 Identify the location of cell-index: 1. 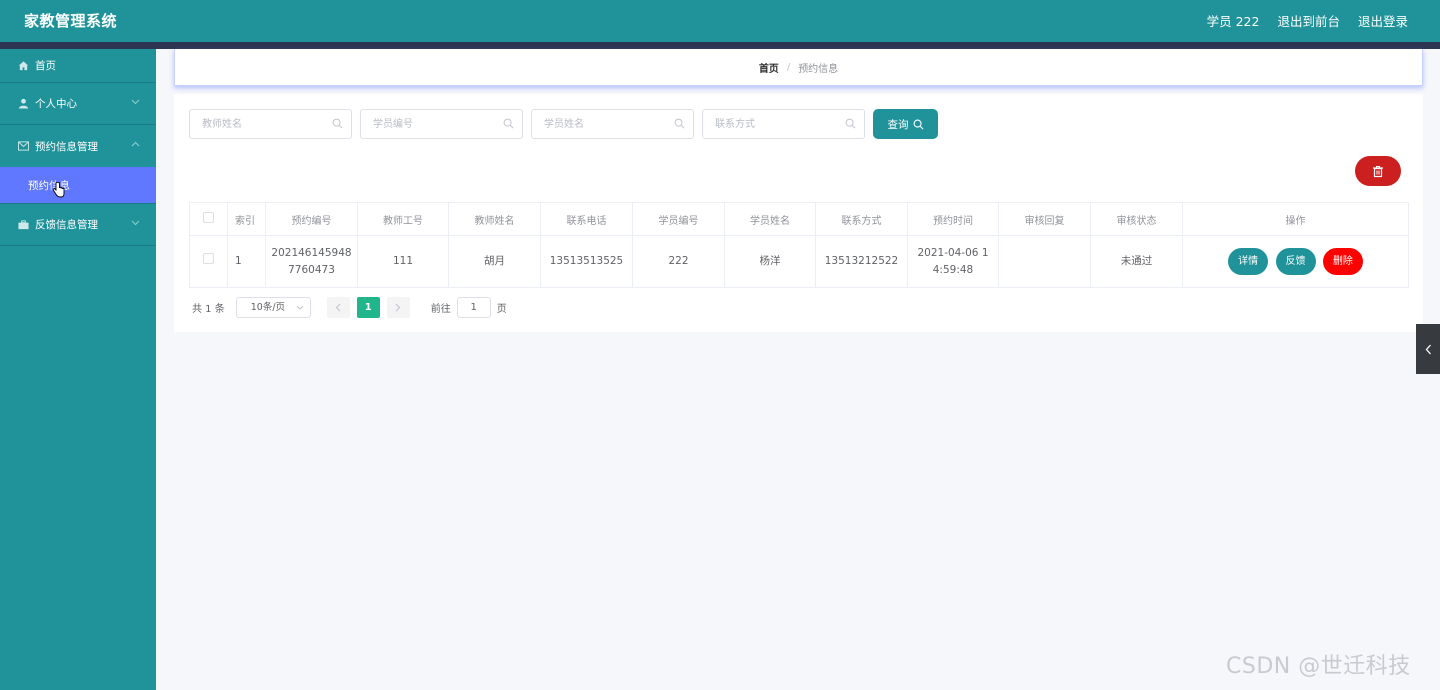
(246, 261).